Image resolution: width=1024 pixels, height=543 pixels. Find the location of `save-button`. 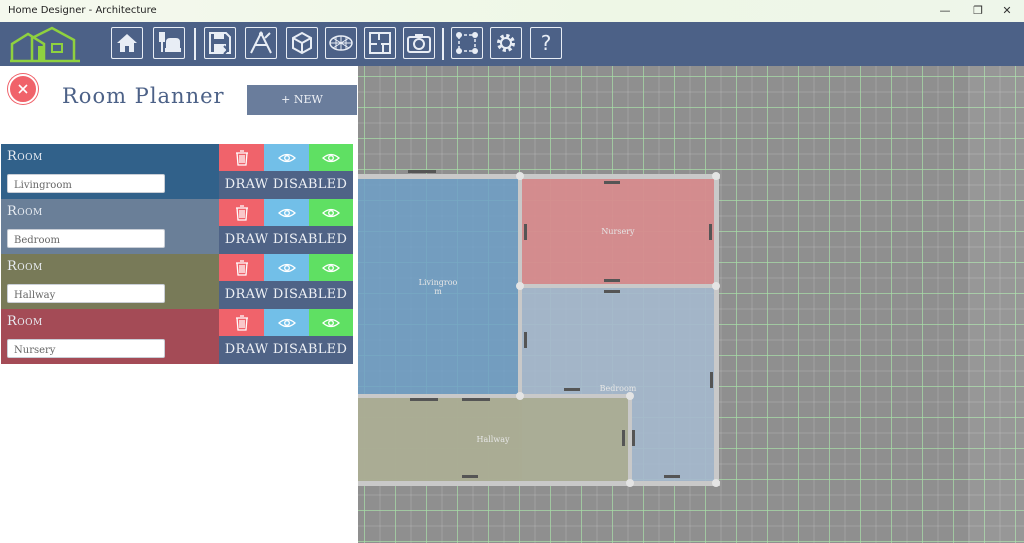

save-button is located at coordinates (220, 43).